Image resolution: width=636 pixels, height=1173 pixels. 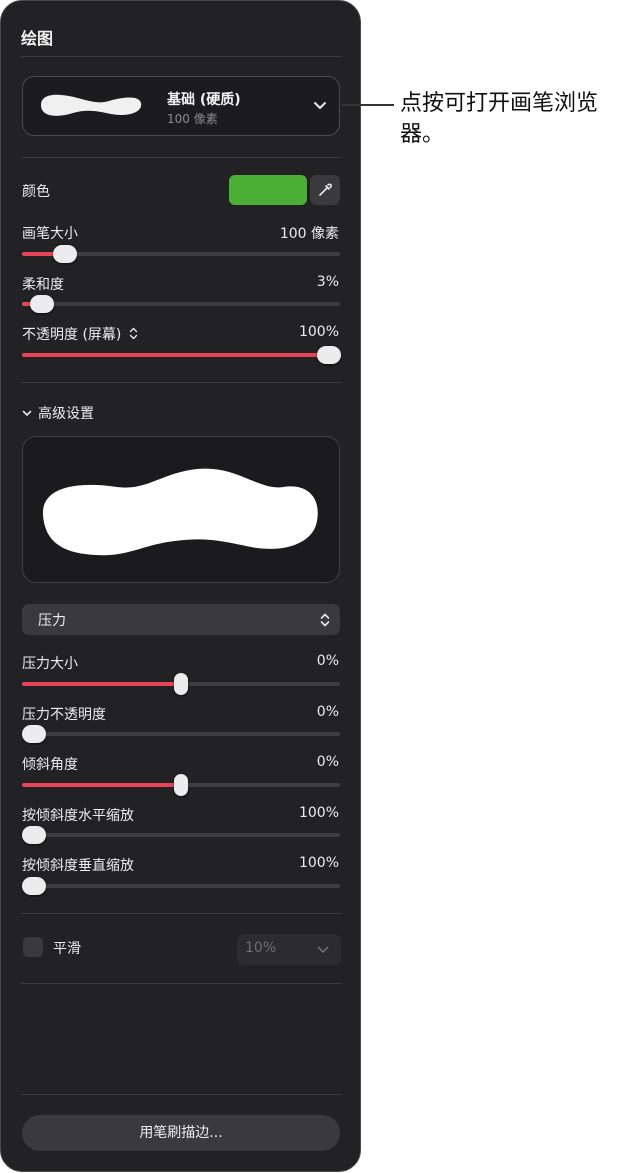 What do you see at coordinates (64, 715) in the screenshot?
I see `pressure-opacity-label: 压力不透明度` at bounding box center [64, 715].